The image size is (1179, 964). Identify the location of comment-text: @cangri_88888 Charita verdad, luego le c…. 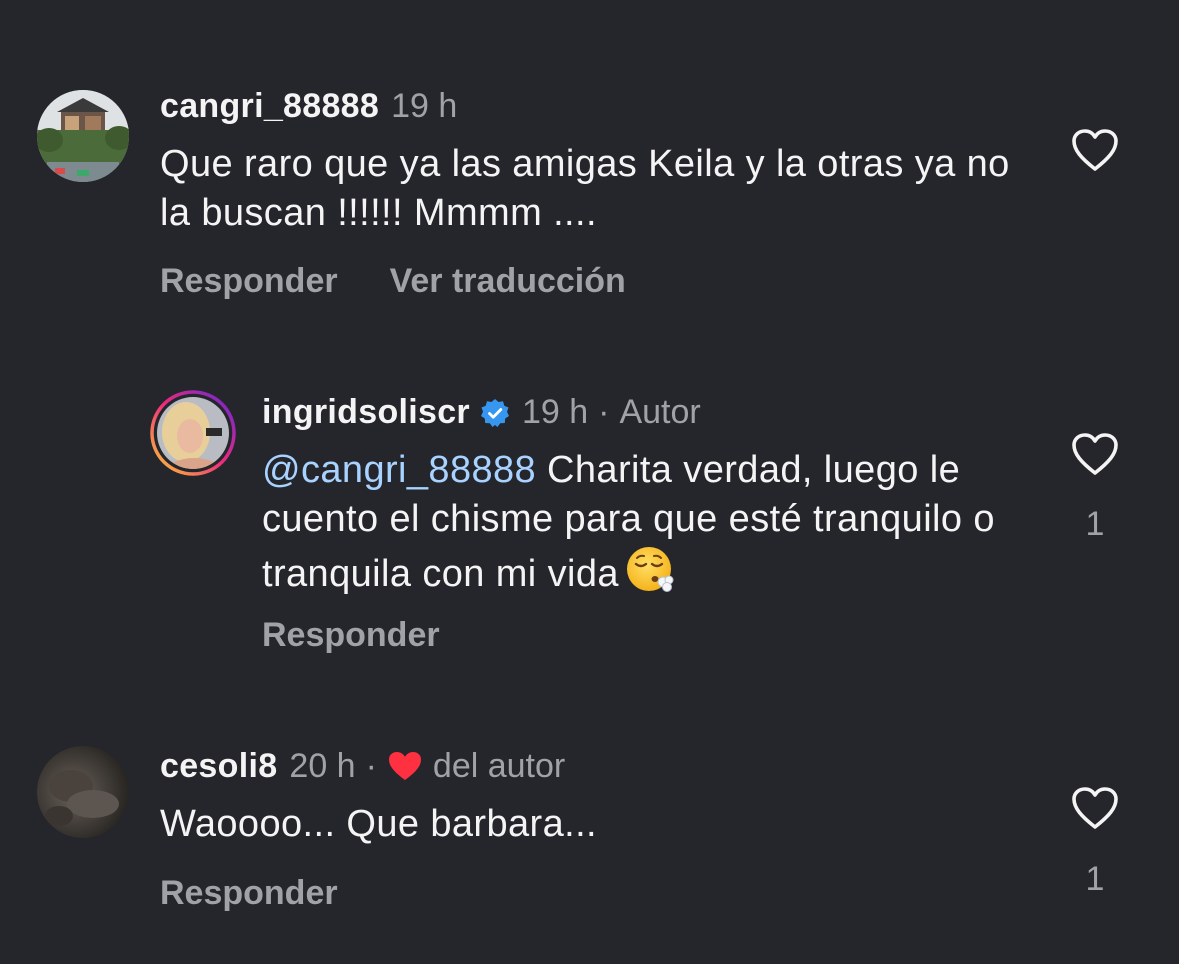
(642, 522).